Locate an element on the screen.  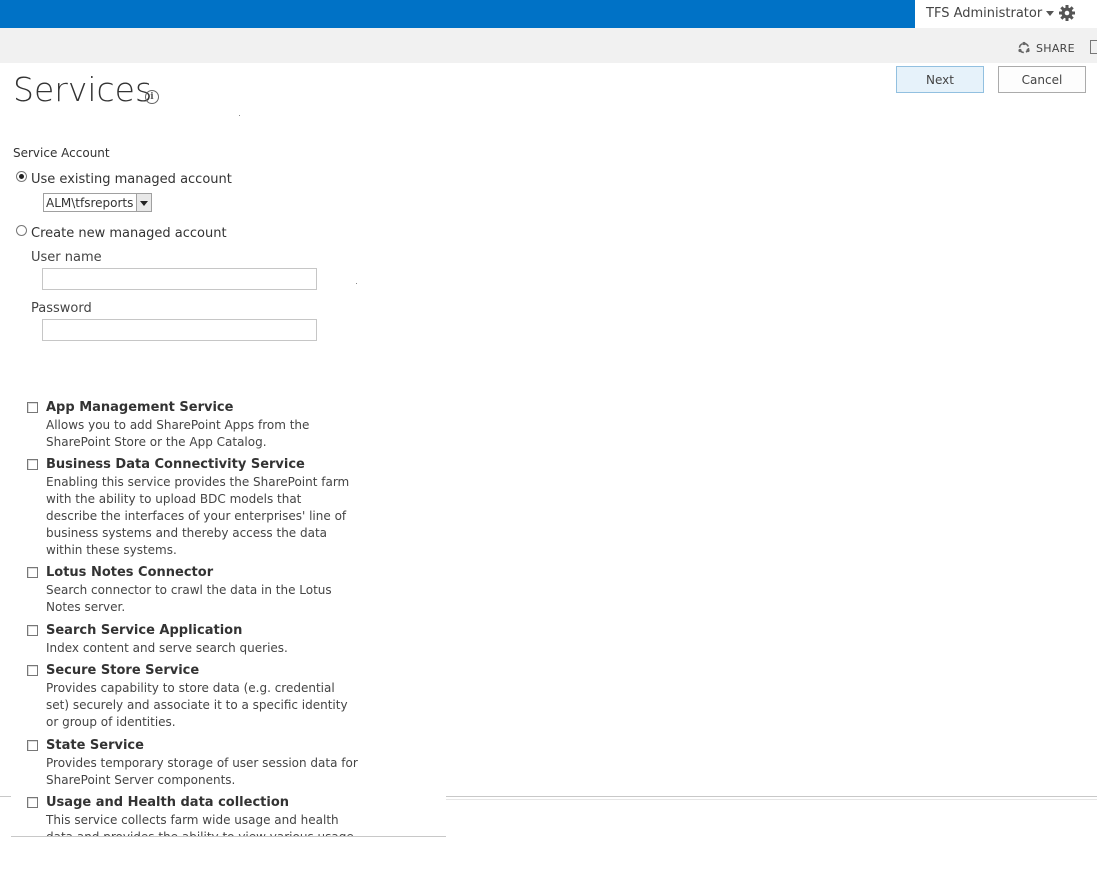
service-title: Search Service Application is located at coordinates (144, 630).